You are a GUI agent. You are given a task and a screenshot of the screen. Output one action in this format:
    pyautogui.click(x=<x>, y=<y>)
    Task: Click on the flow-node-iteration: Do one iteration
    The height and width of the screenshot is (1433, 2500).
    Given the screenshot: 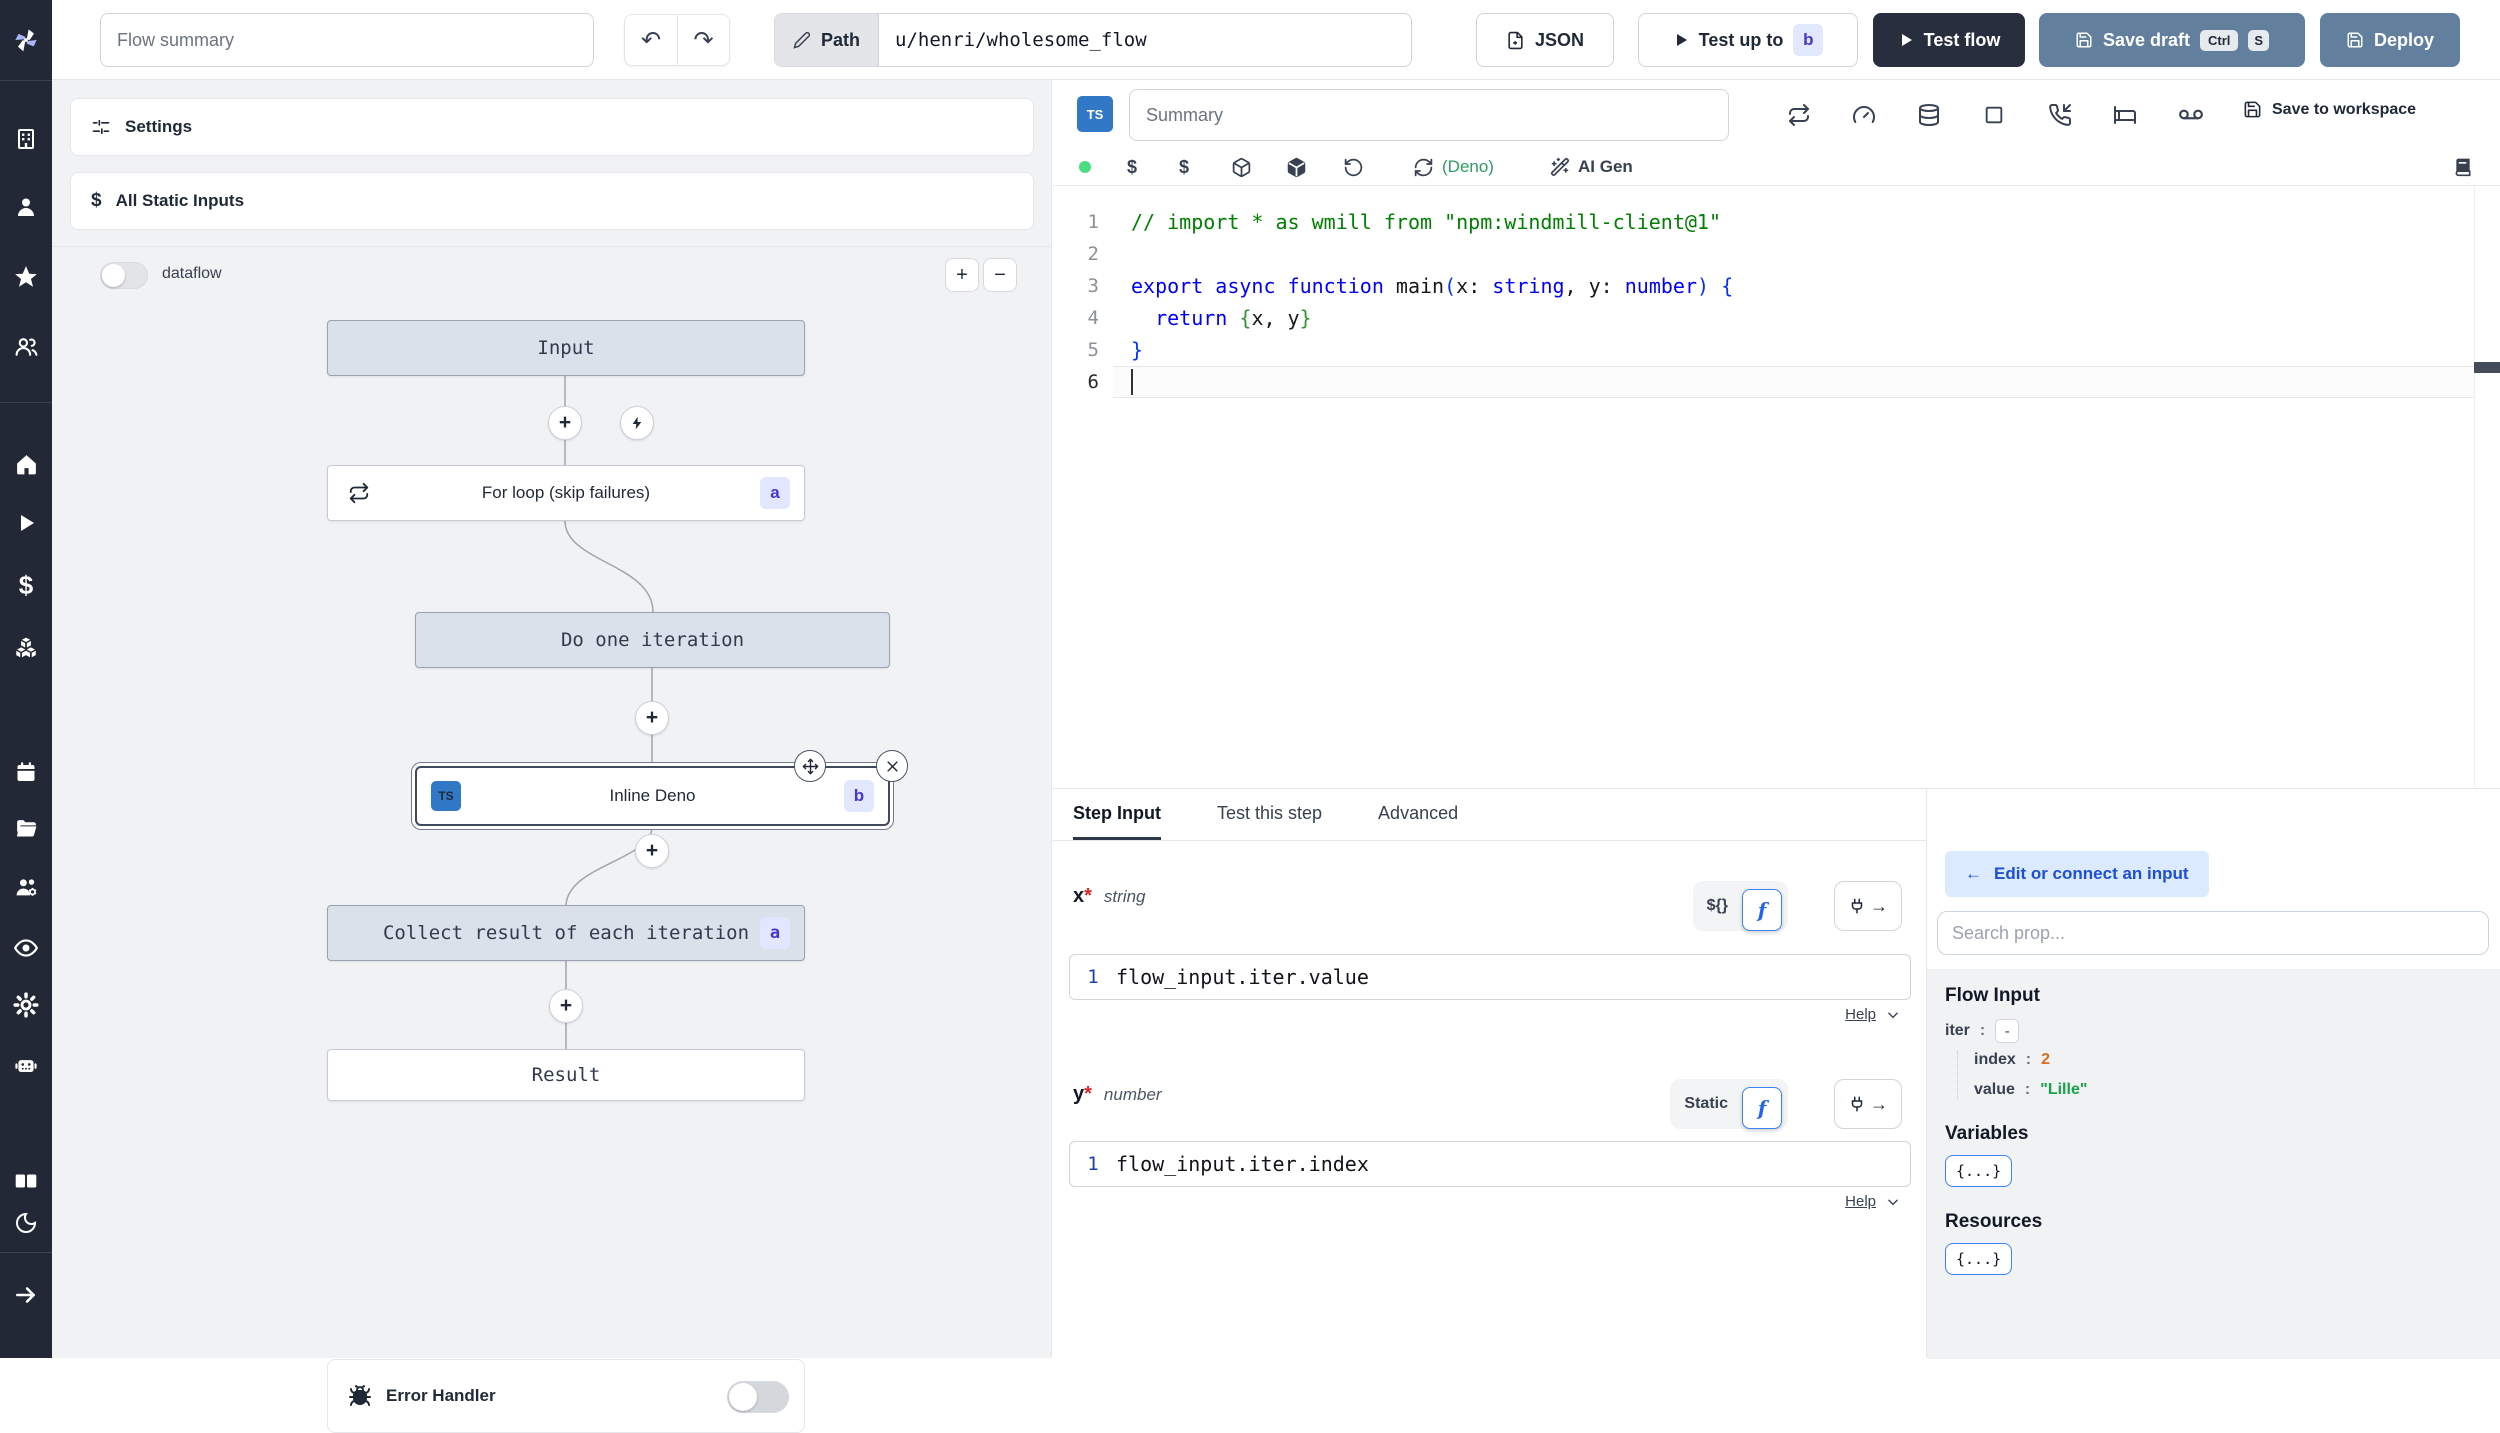 What is the action you would take?
    pyautogui.click(x=652, y=640)
    